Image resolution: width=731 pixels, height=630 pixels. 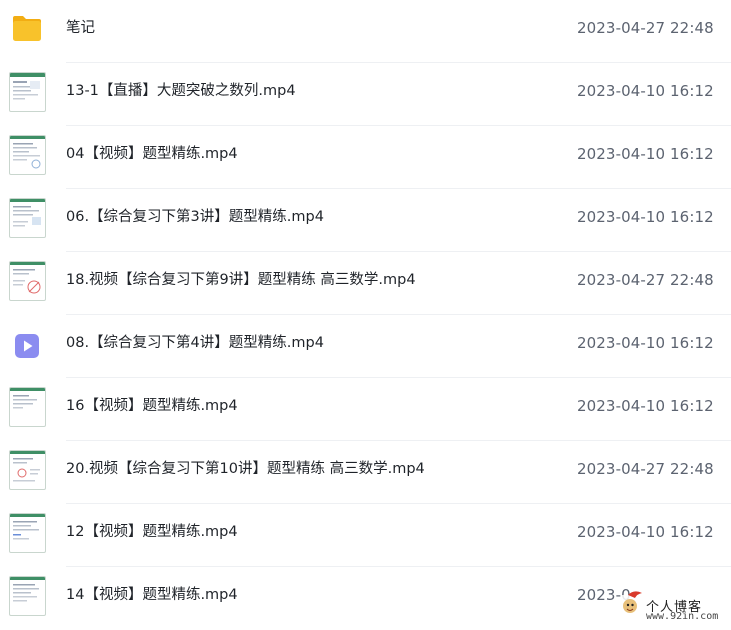 What do you see at coordinates (152, 532) in the screenshot?
I see `file-name: 12【视频】题型精练.mp4` at bounding box center [152, 532].